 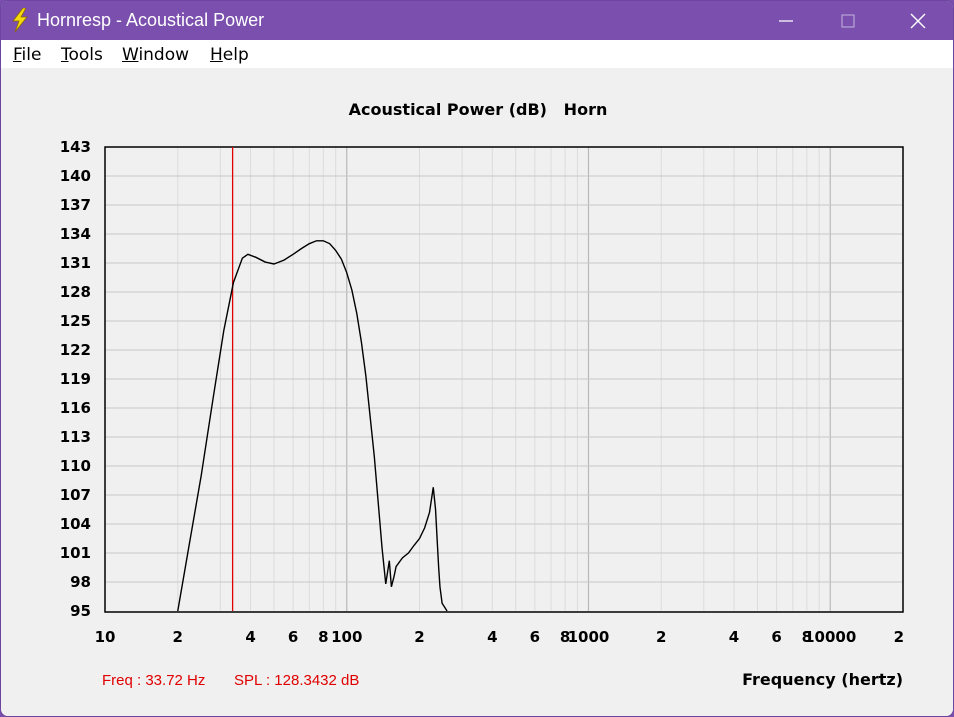 I want to click on y-tick-label: 110, so click(x=75, y=466).